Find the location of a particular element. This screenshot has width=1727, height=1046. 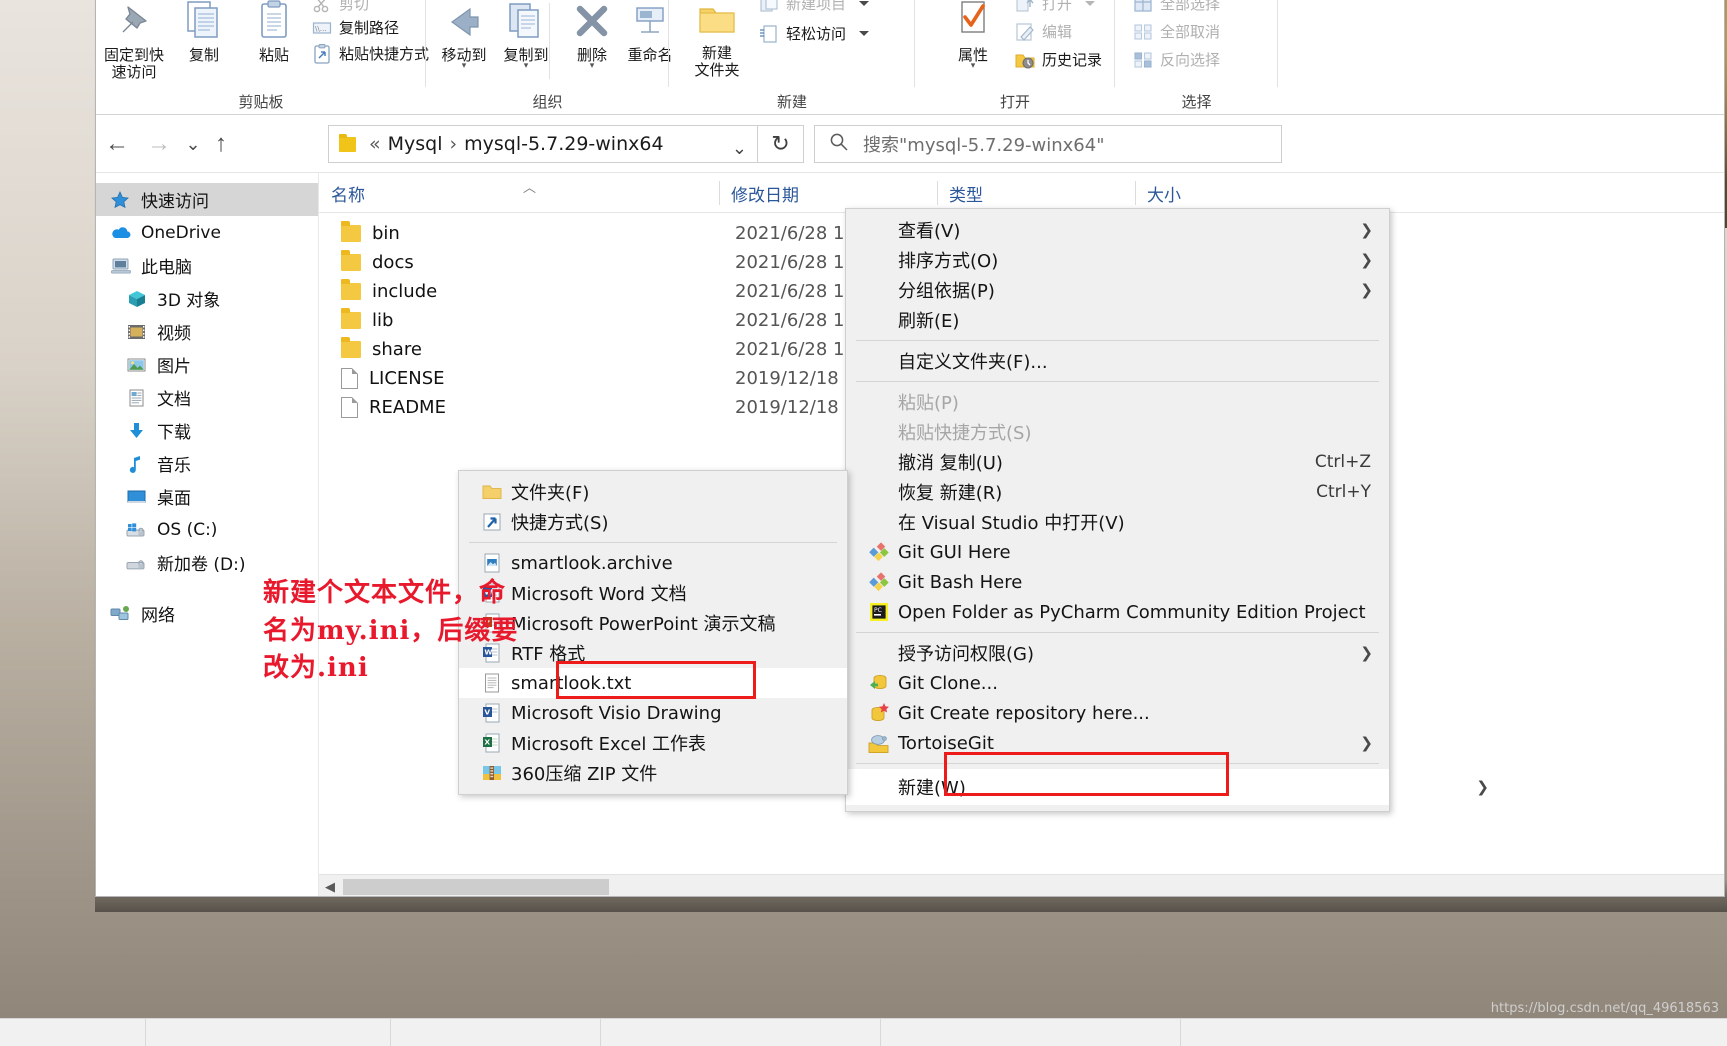

up-button: ↑ is located at coordinates (221, 144).